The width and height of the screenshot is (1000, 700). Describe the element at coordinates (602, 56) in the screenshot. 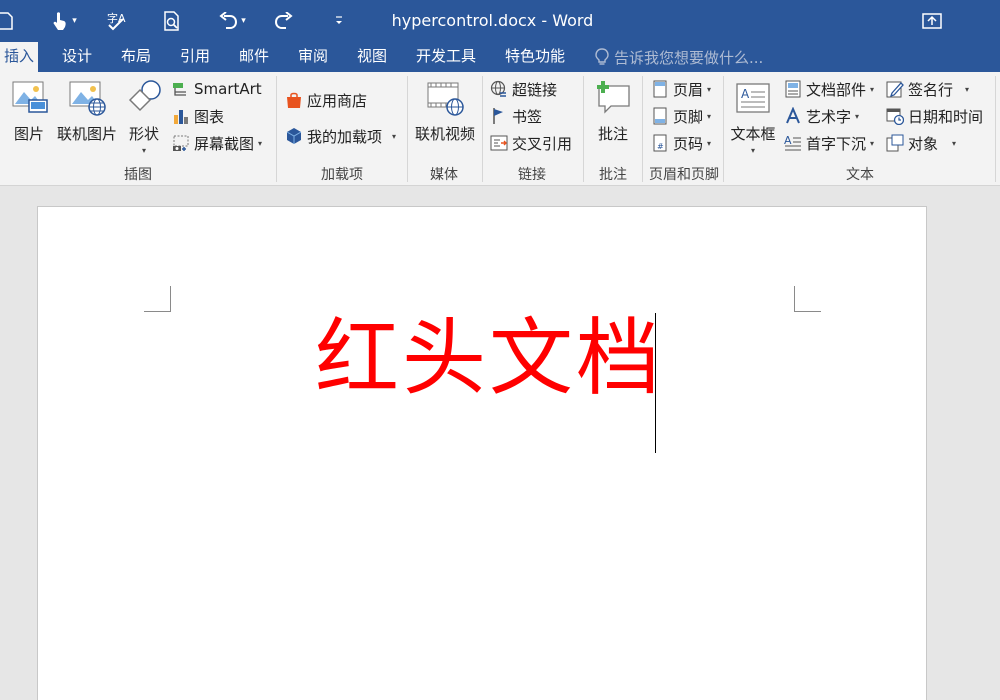

I see `lightbulb-icon` at that location.